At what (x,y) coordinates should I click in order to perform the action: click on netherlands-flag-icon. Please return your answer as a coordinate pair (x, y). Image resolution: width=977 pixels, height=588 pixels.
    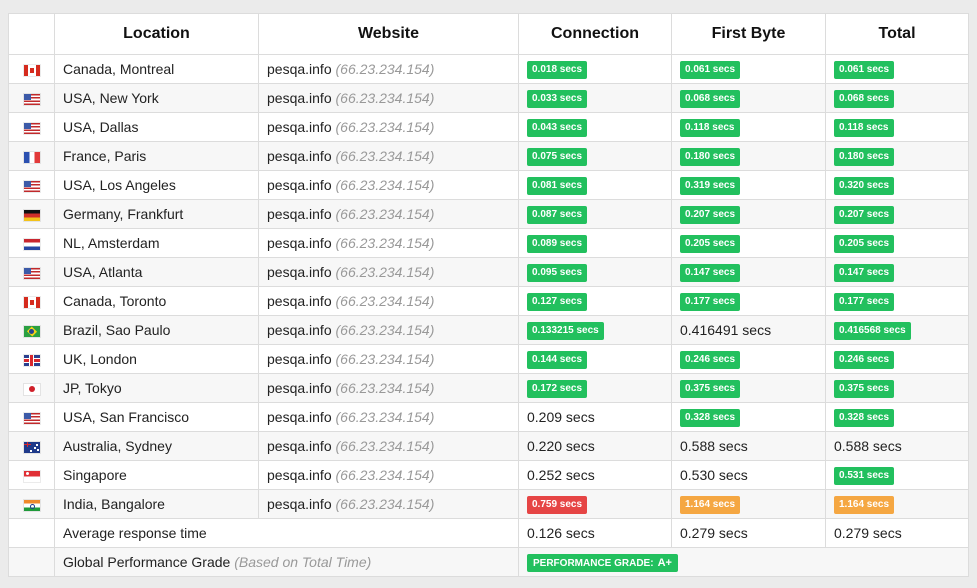
    Looking at the image, I should click on (31, 244).